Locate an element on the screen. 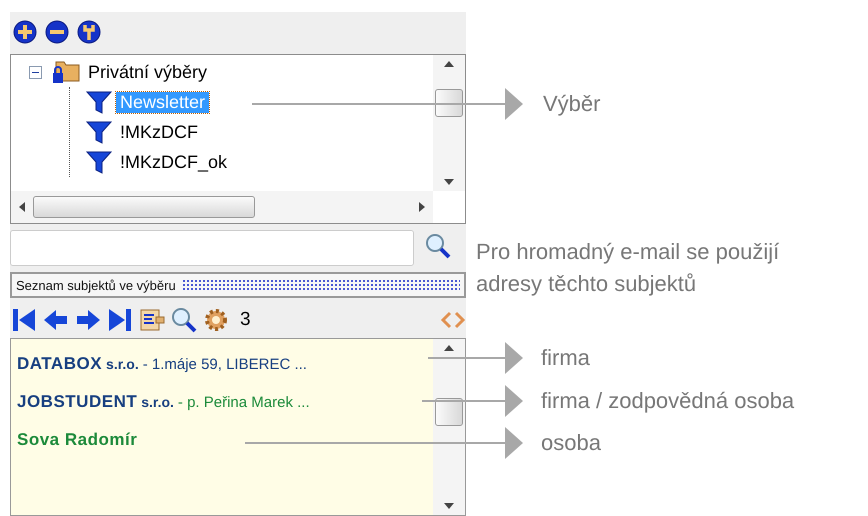 The image size is (868, 516). scroll-right-arrow is located at coordinates (422, 207).